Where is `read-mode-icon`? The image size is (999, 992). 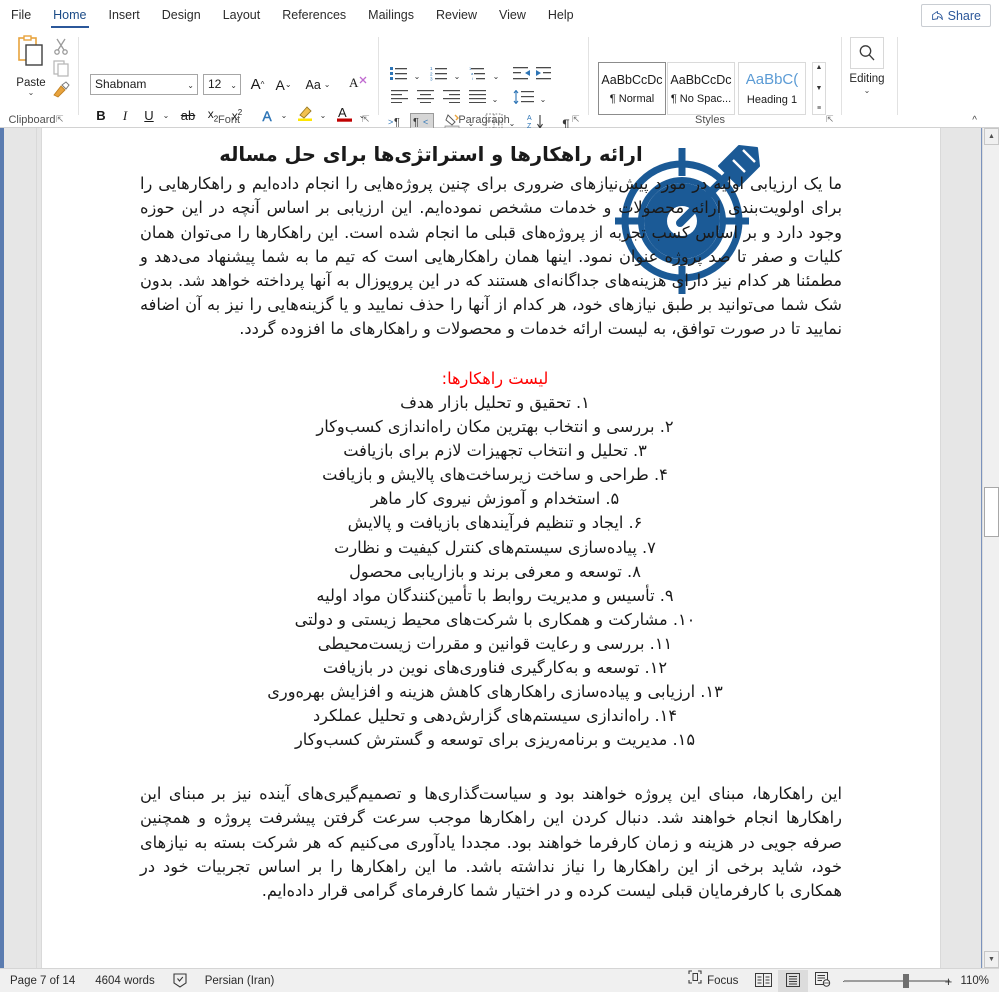 read-mode-icon is located at coordinates (763, 981).